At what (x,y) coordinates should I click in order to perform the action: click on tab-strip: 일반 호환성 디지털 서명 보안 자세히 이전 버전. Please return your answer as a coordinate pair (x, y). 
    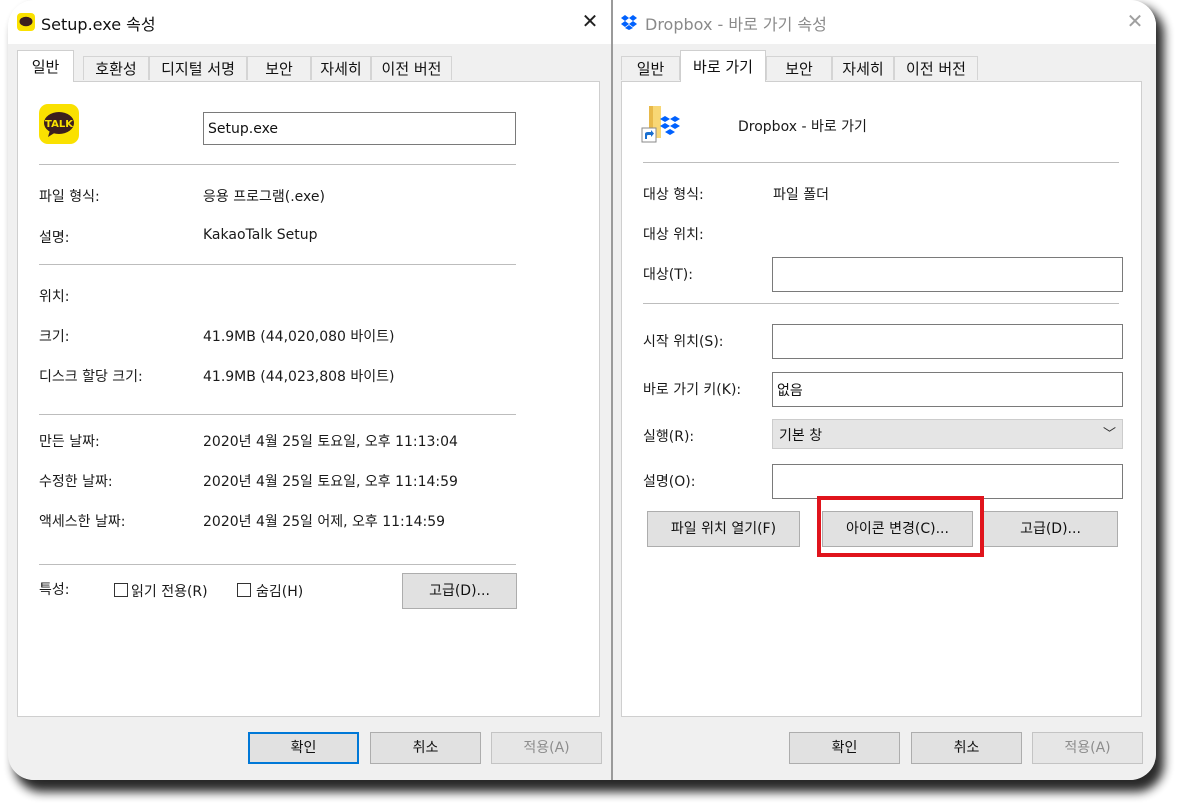
    Looking at the image, I should click on (314, 66).